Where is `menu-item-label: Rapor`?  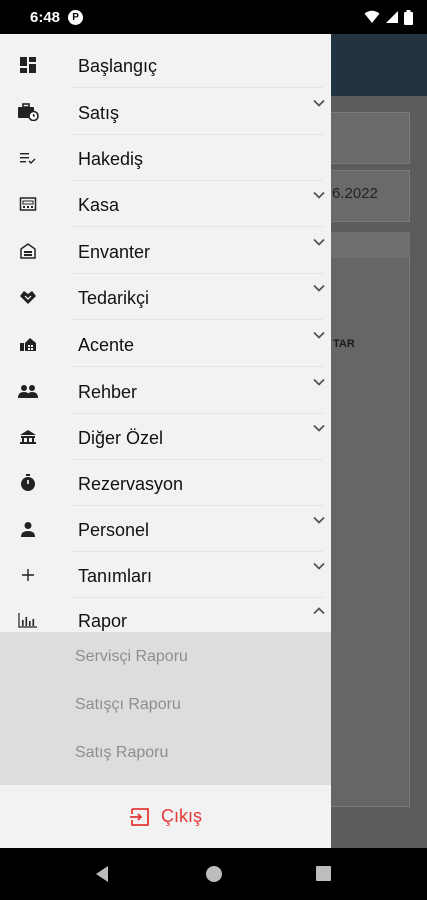
menu-item-label: Rapor is located at coordinates (103, 621).